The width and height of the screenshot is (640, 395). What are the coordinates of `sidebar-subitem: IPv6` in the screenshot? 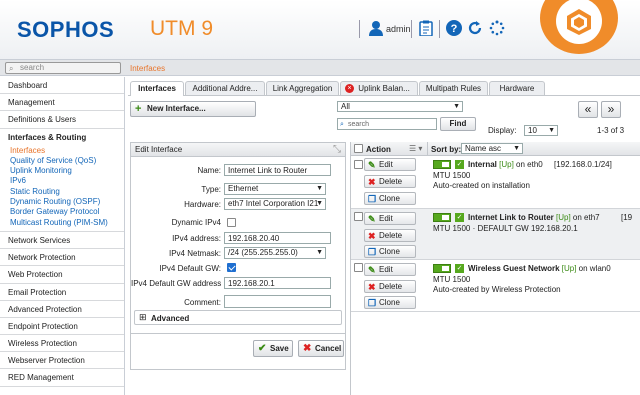 It's located at (62, 181).